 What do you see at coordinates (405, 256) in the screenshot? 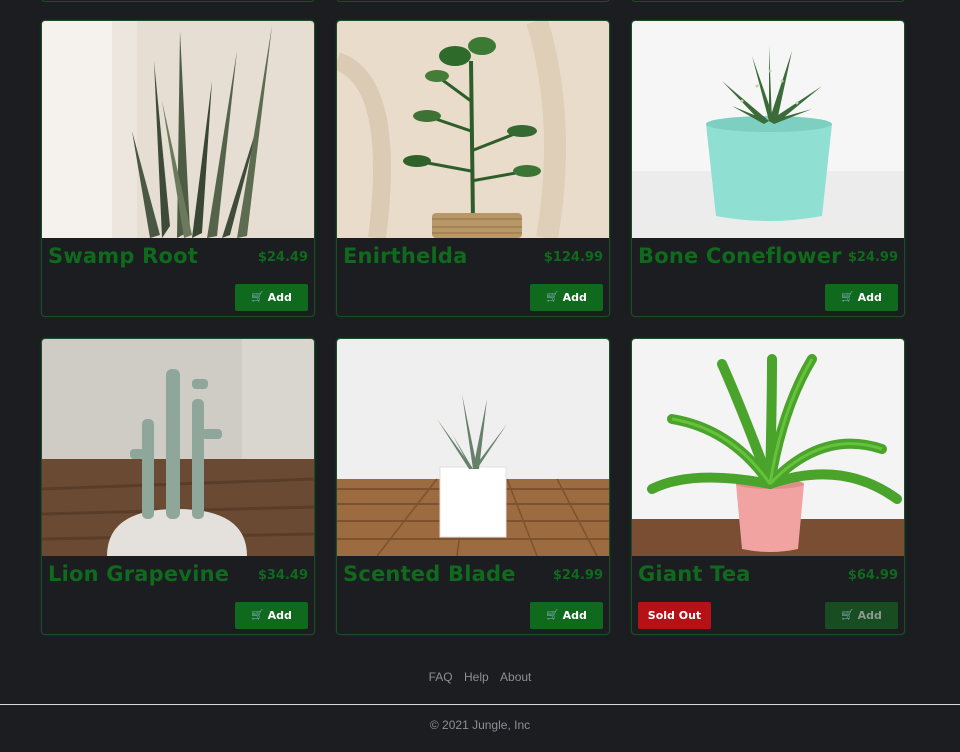
I see `product-name: Enirthelda` at bounding box center [405, 256].